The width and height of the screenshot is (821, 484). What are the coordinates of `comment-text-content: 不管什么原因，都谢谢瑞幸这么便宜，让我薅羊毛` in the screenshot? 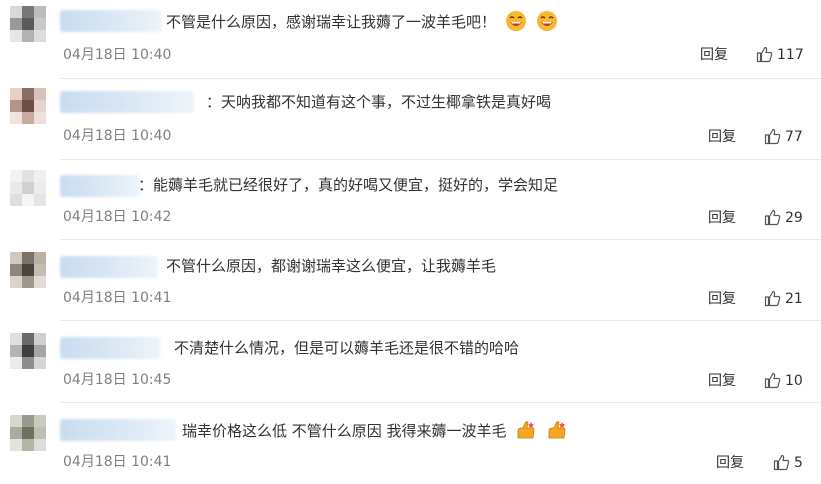 It's located at (331, 266).